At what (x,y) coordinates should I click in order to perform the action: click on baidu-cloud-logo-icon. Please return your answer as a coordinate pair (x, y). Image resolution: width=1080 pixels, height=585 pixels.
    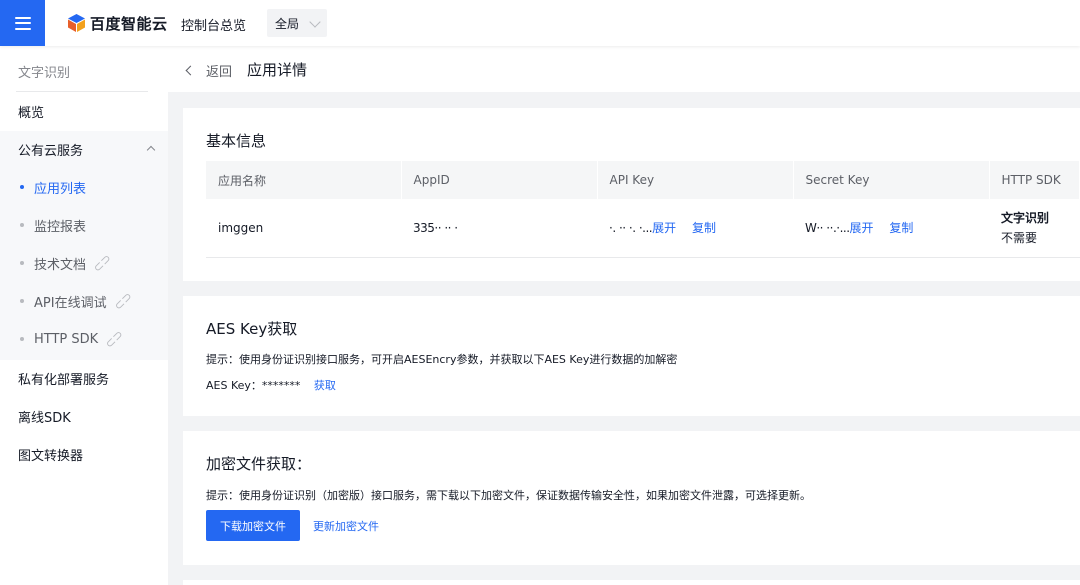
    Looking at the image, I should click on (76, 23).